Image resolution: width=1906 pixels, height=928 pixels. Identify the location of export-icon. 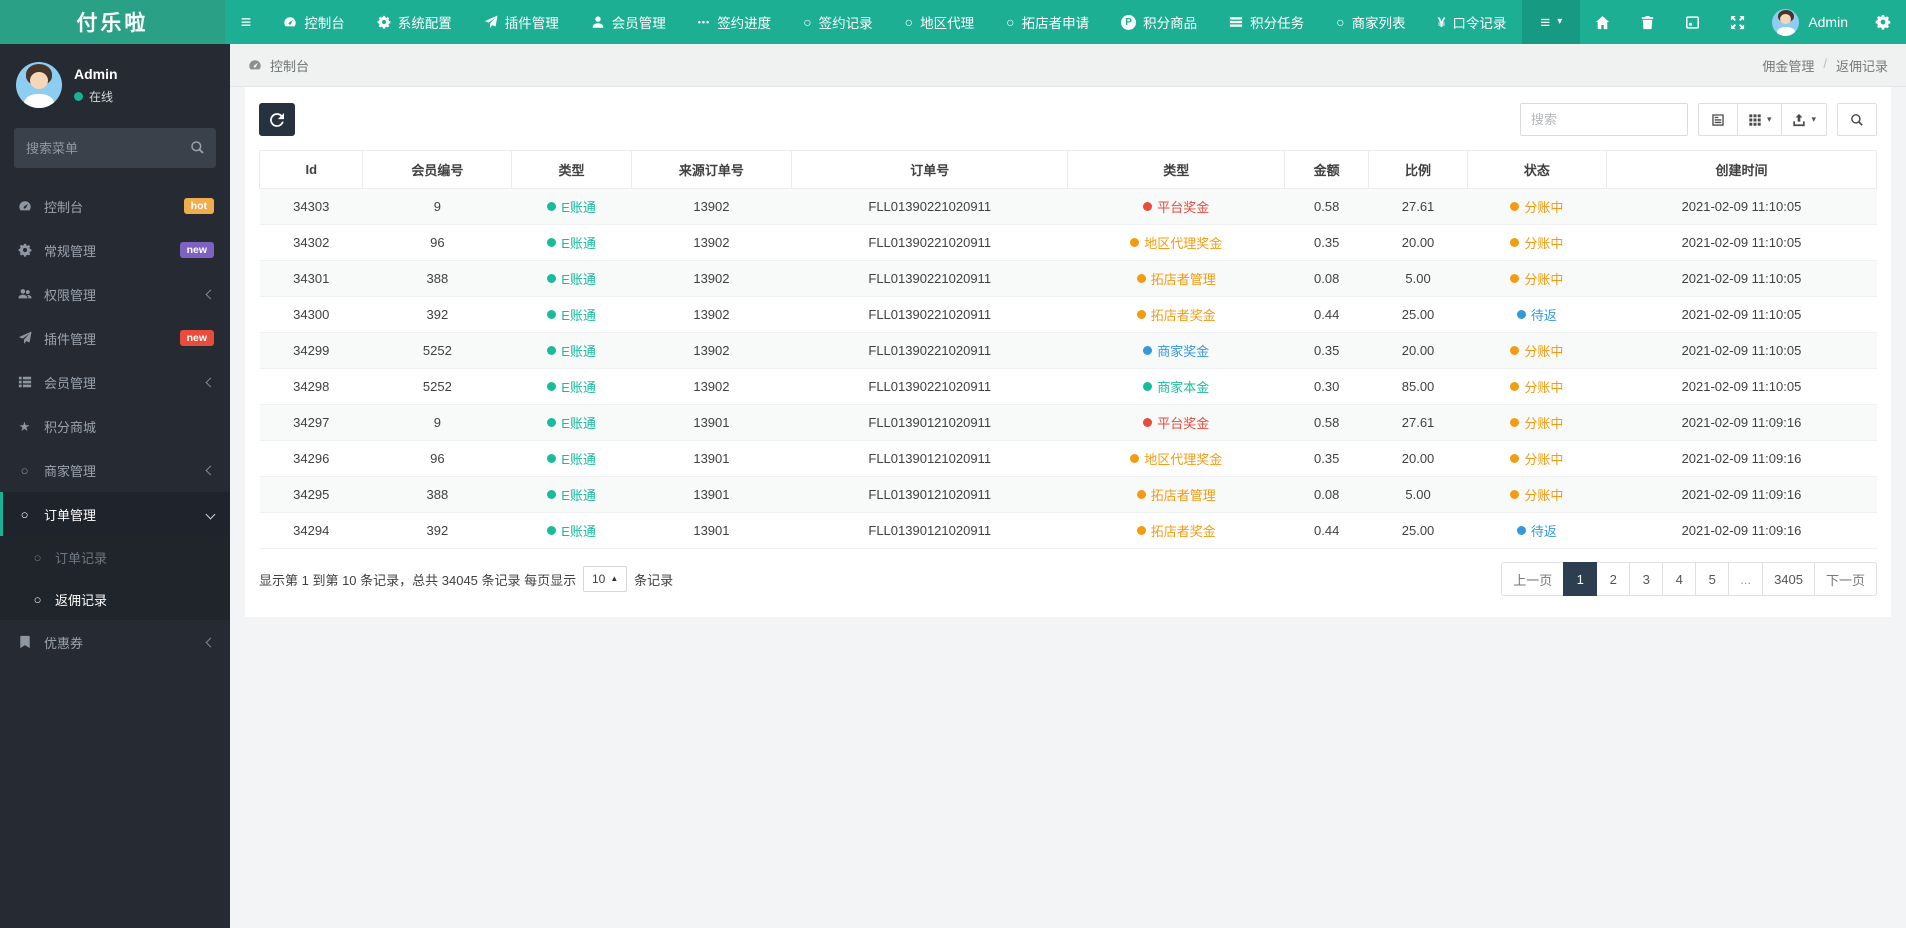
(1799, 120).